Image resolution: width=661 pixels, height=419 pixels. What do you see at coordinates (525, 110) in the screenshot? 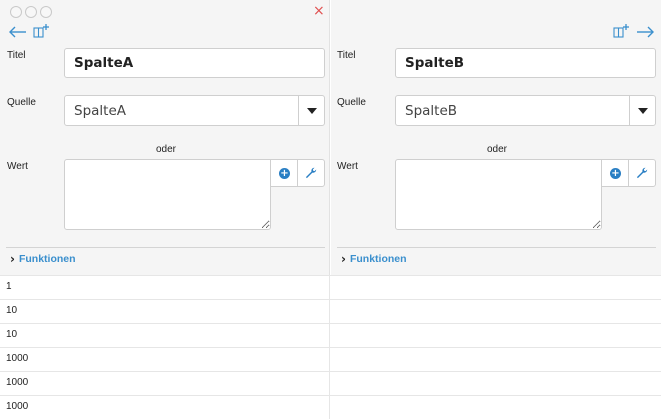
I see `source-select: SpalteB` at bounding box center [525, 110].